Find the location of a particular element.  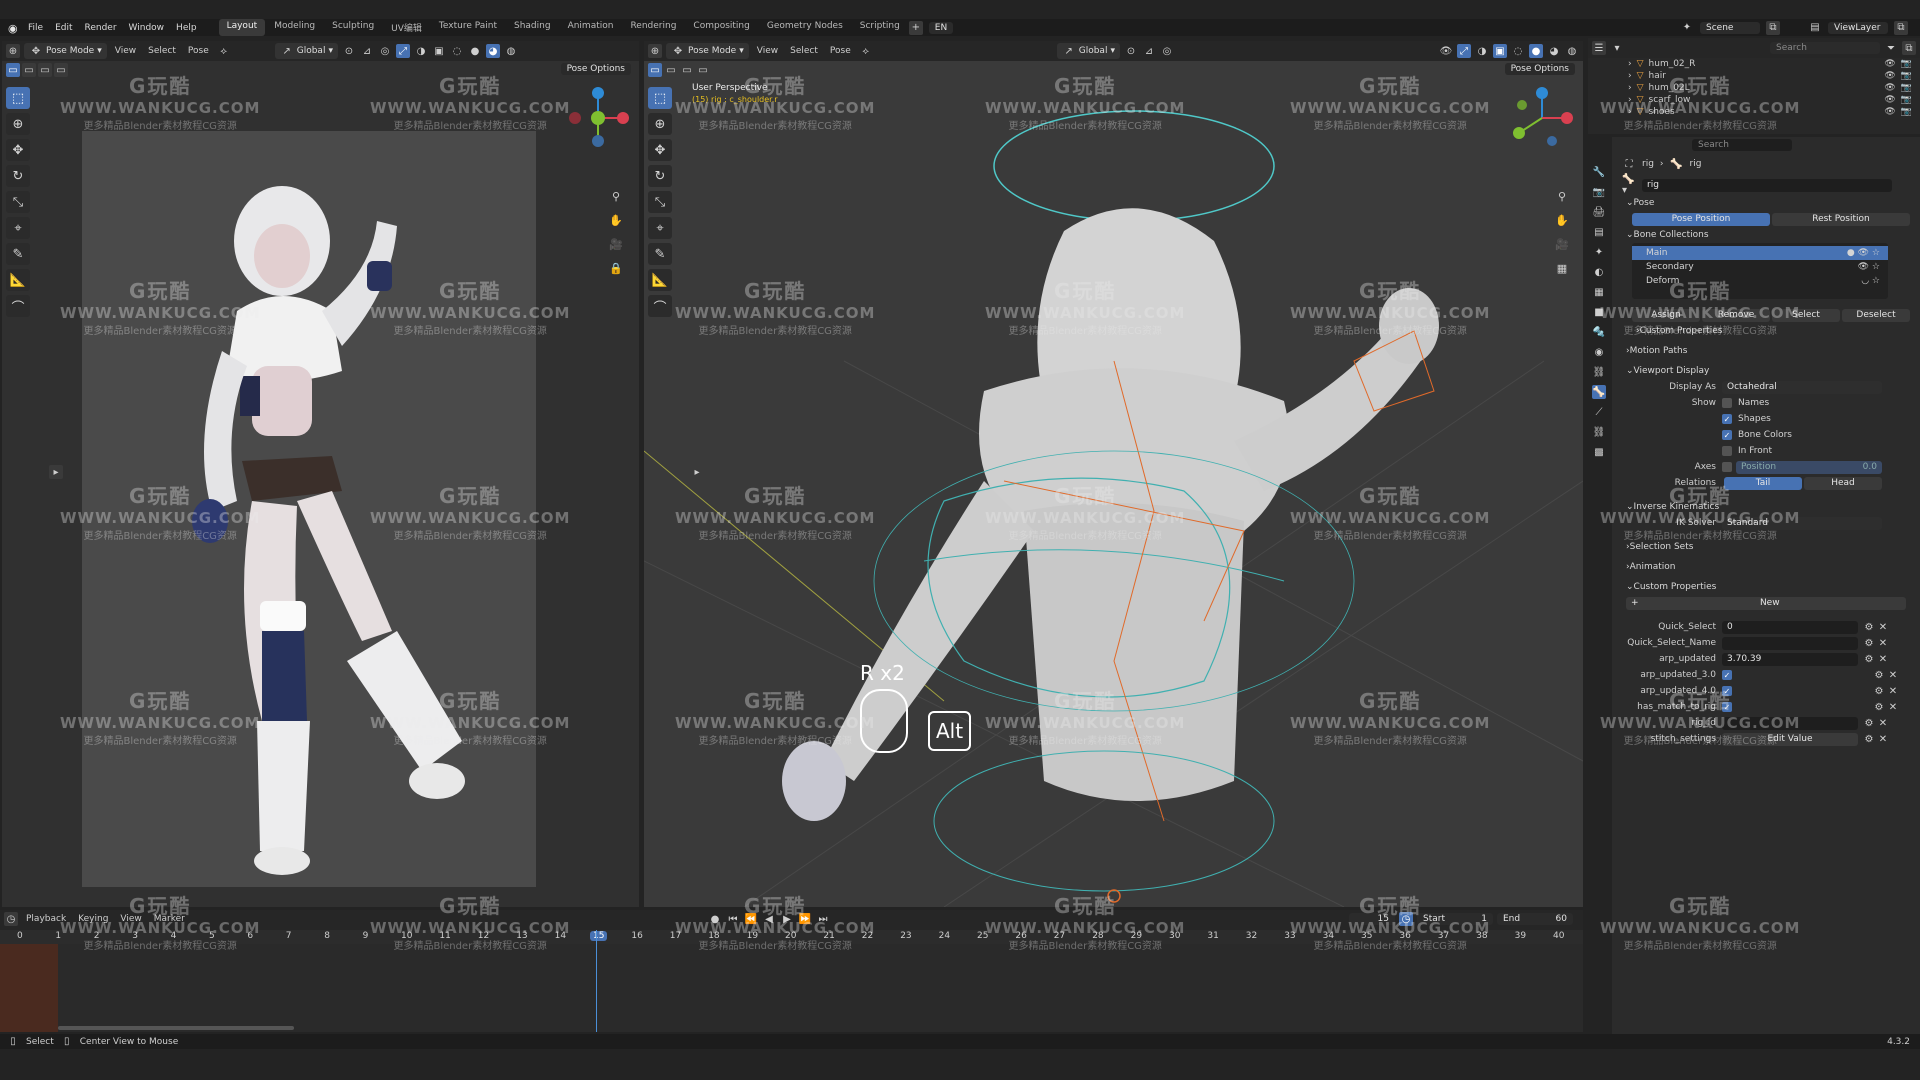

brush-icon: ⟡ is located at coordinates (224, 51).